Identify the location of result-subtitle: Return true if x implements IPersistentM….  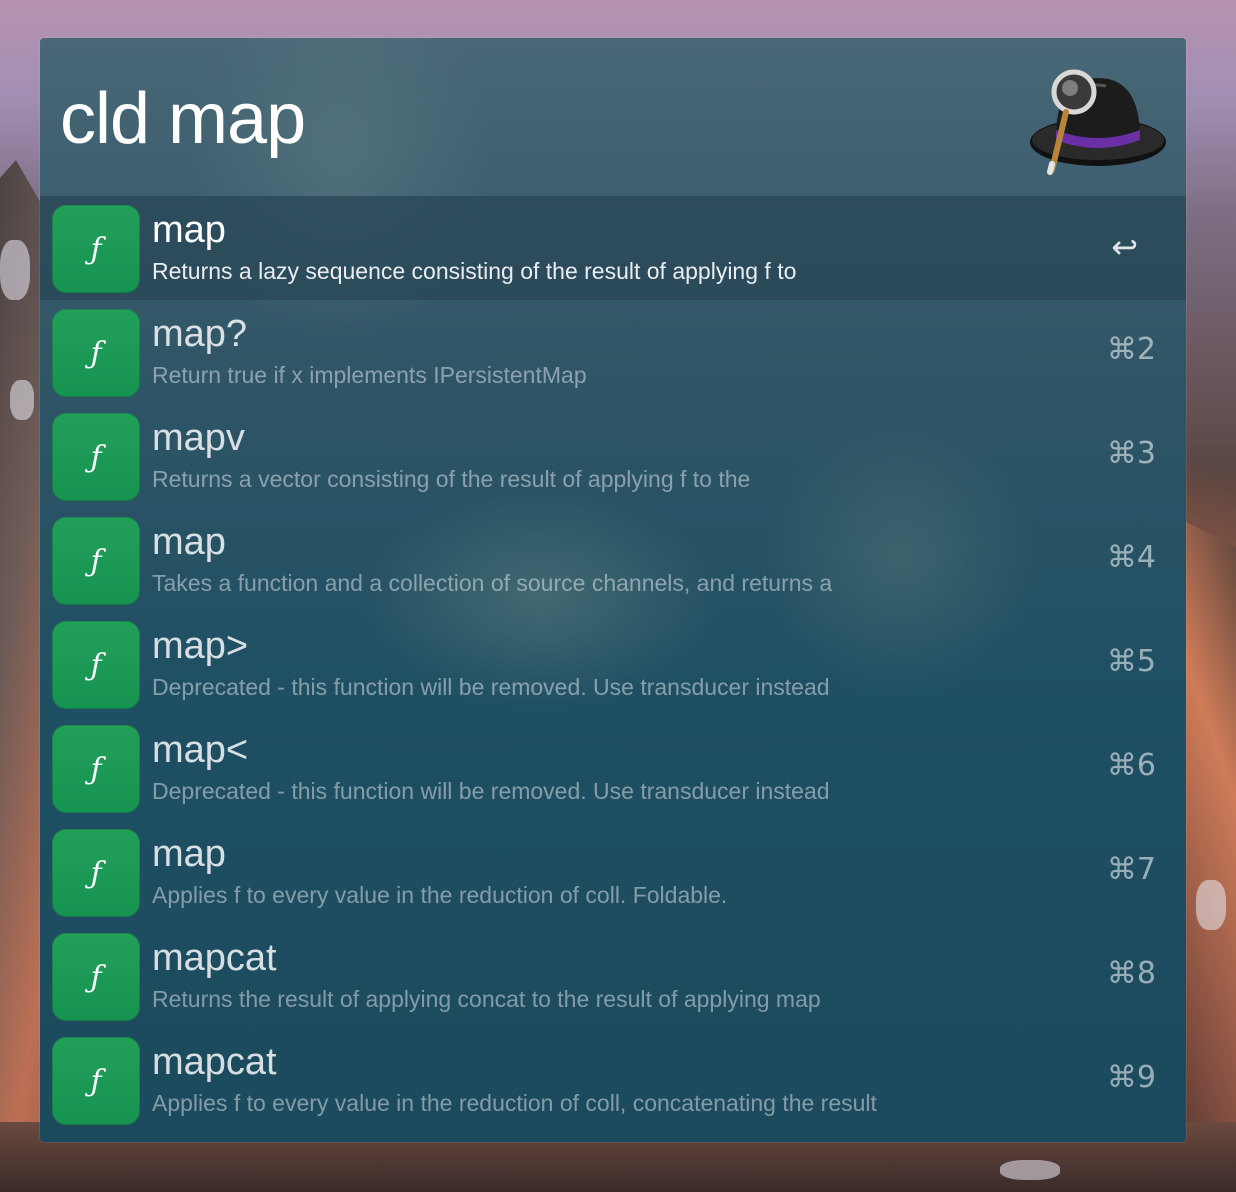
(369, 375).